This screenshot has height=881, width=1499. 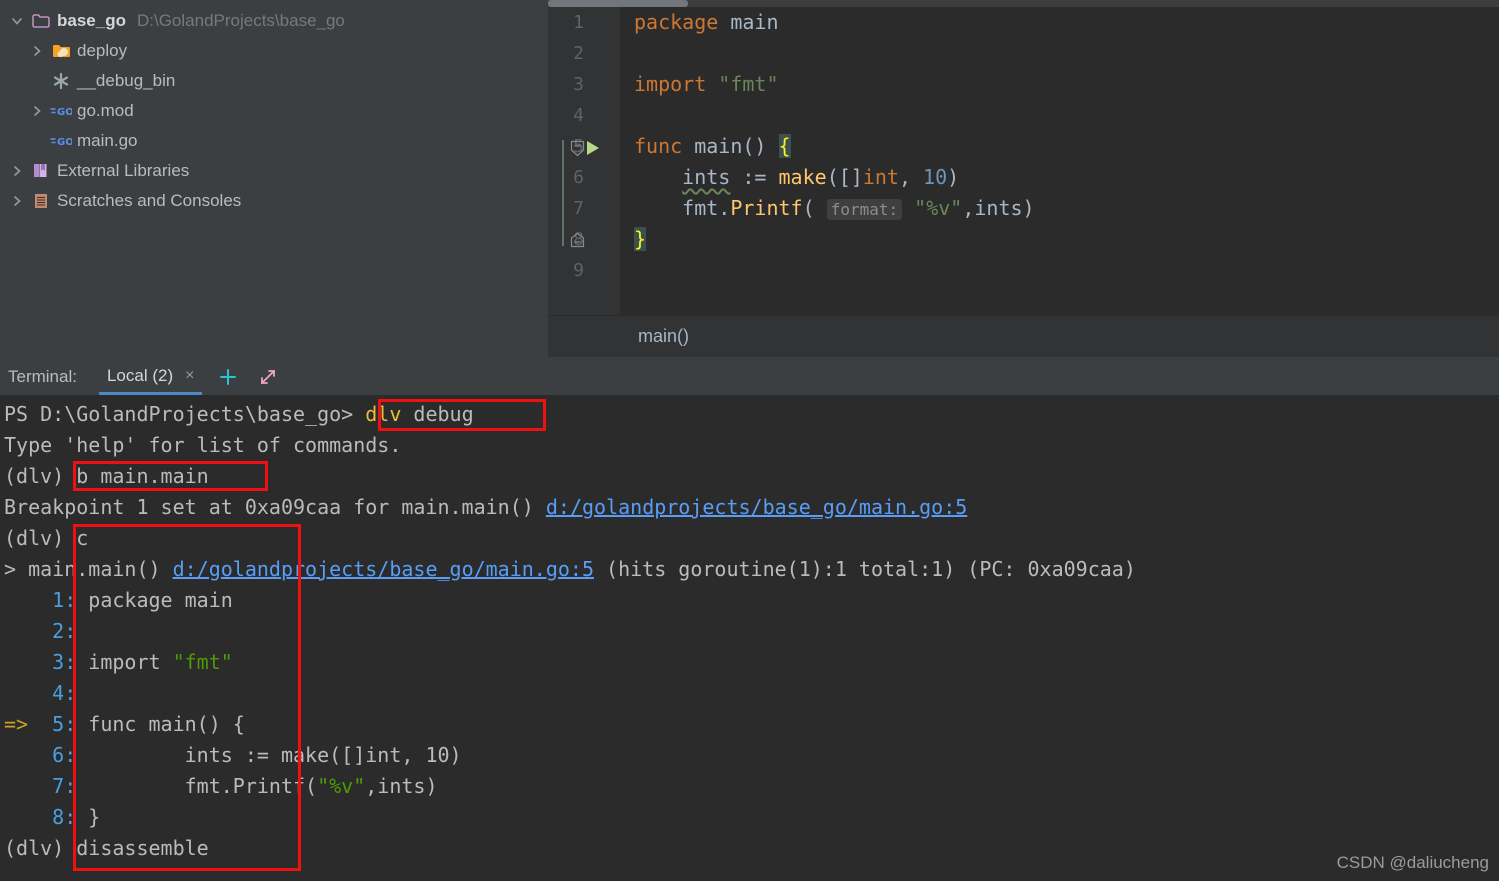 I want to click on tree-item-label: Scratches and Consoles, so click(x=149, y=200).